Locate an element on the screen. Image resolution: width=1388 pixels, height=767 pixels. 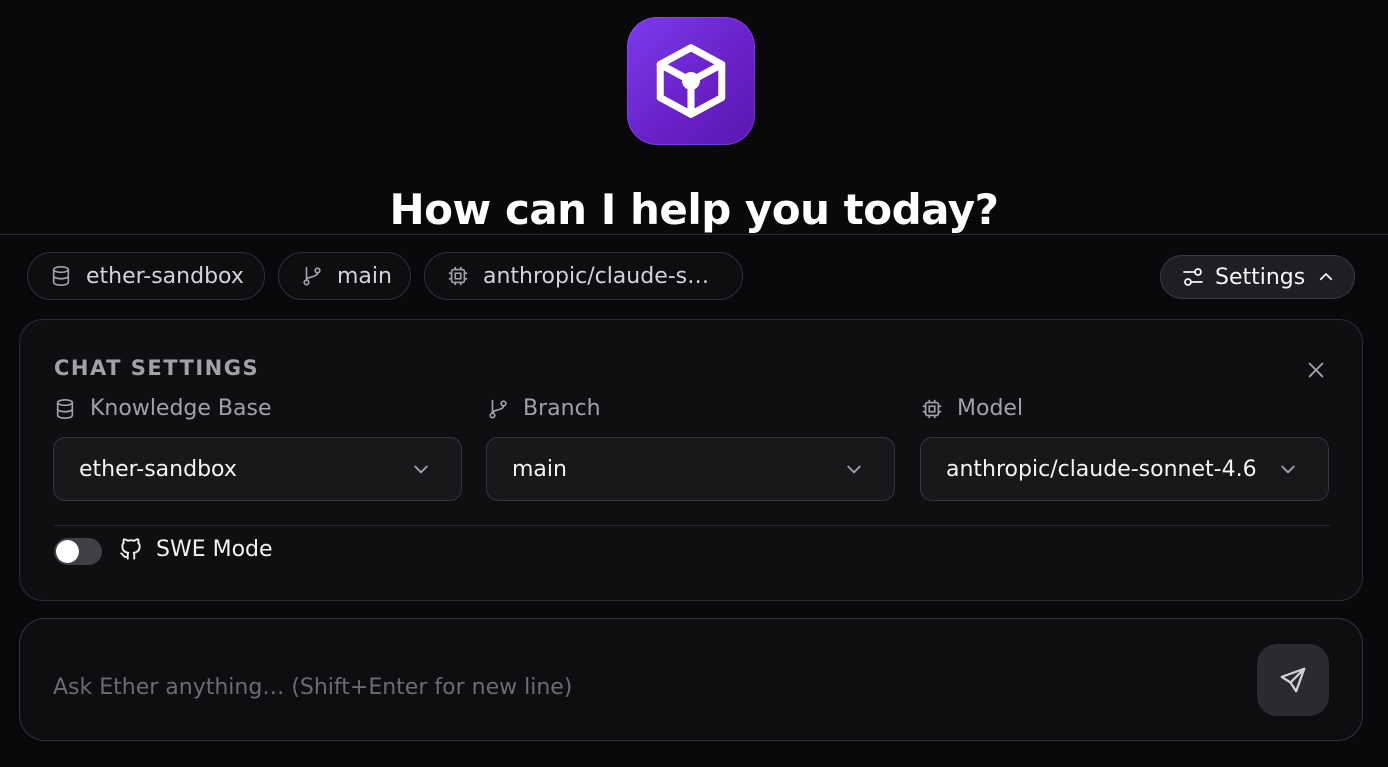
branch-chip: main is located at coordinates (344, 276).